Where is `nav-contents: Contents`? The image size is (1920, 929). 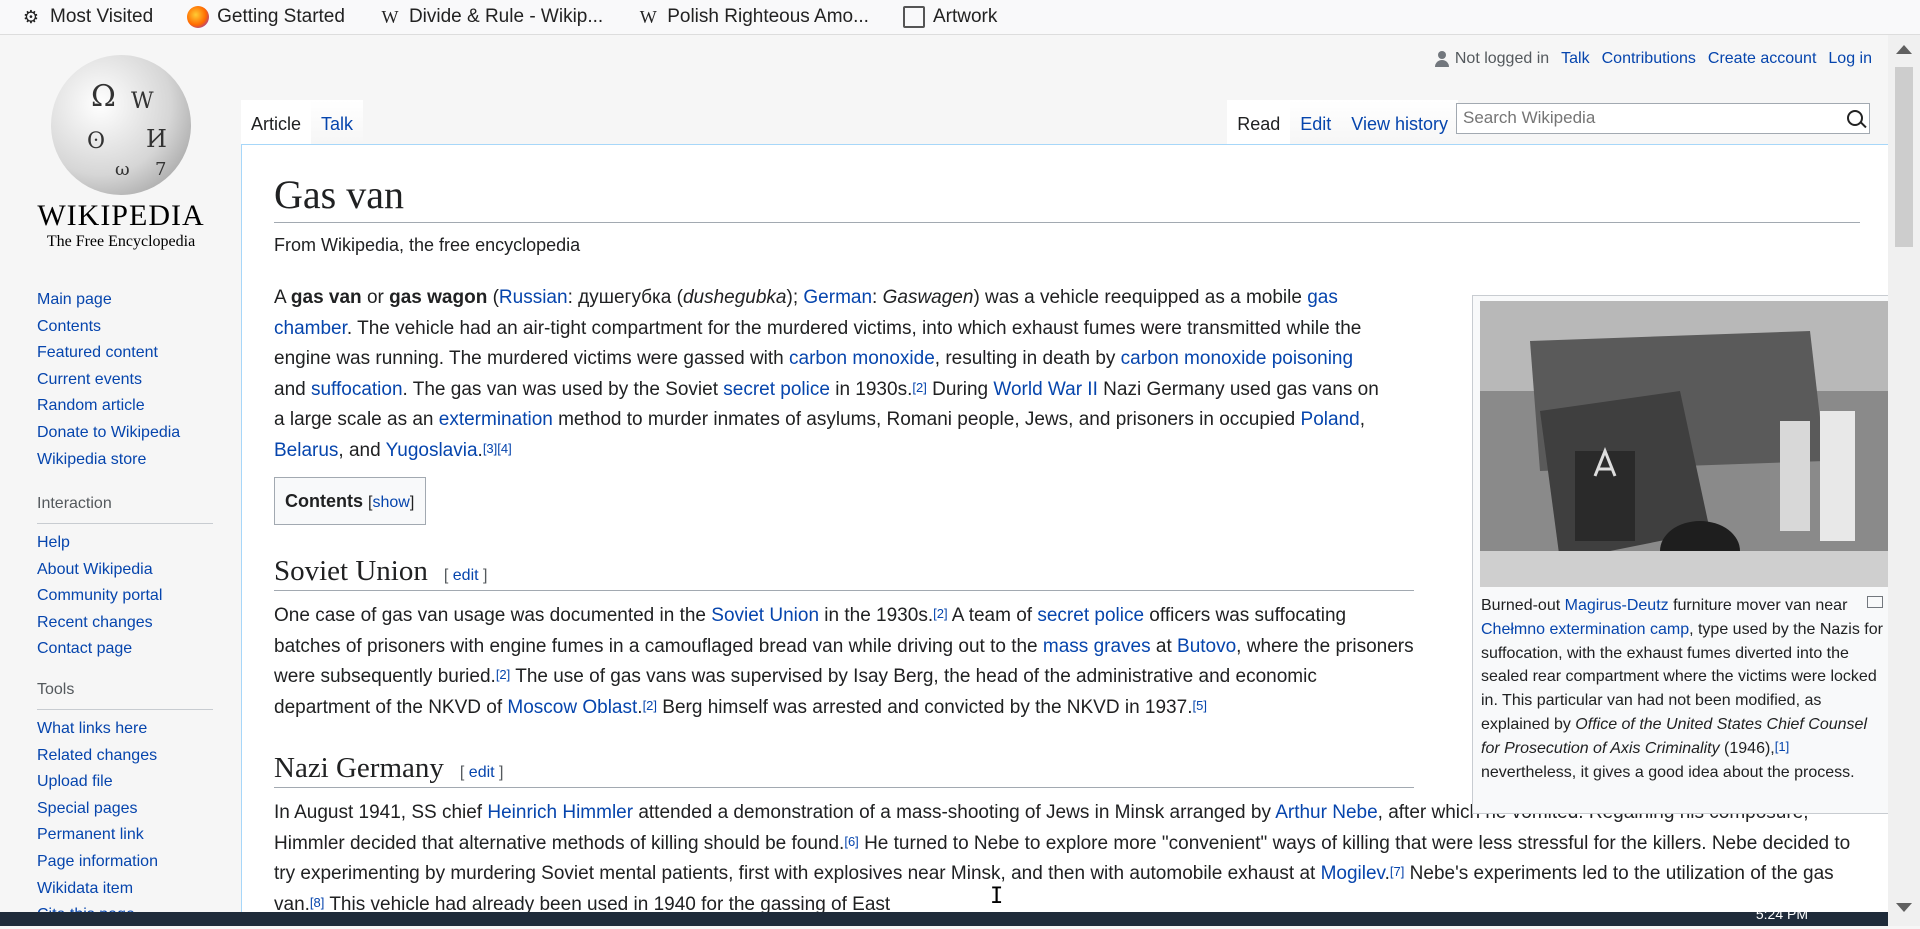 nav-contents: Contents is located at coordinates (69, 326).